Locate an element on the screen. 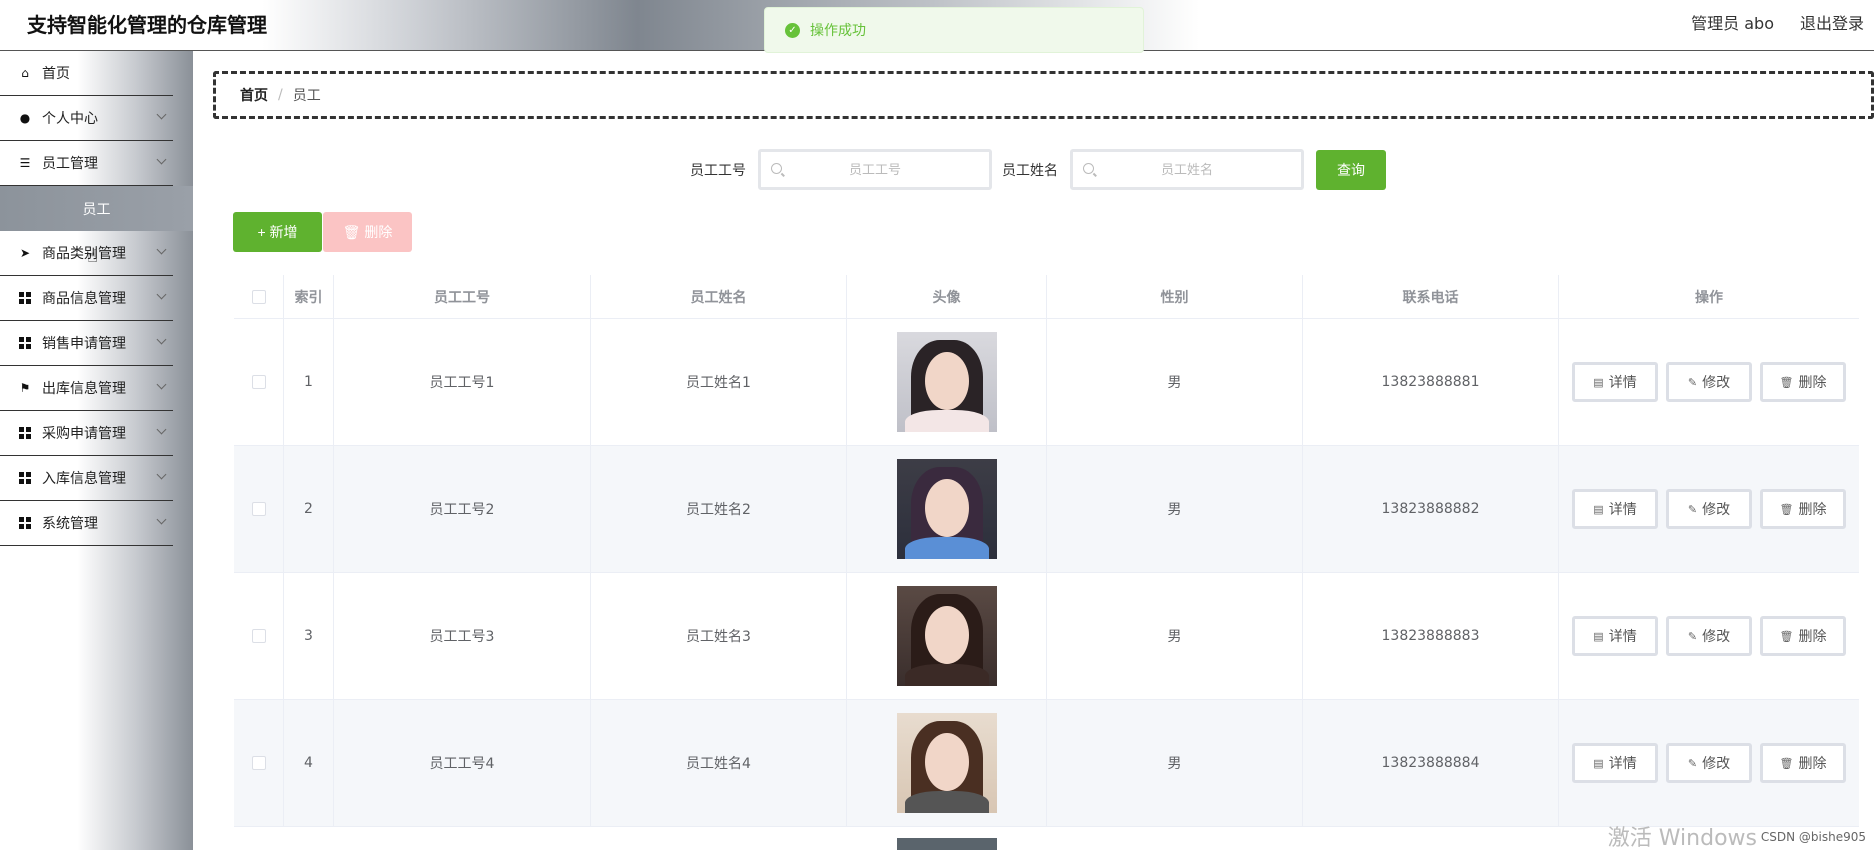 Image resolution: width=1874 pixels, height=852 pixels. sidebar-item-purchase-request: 采购申请管理 is located at coordinates (86, 433).